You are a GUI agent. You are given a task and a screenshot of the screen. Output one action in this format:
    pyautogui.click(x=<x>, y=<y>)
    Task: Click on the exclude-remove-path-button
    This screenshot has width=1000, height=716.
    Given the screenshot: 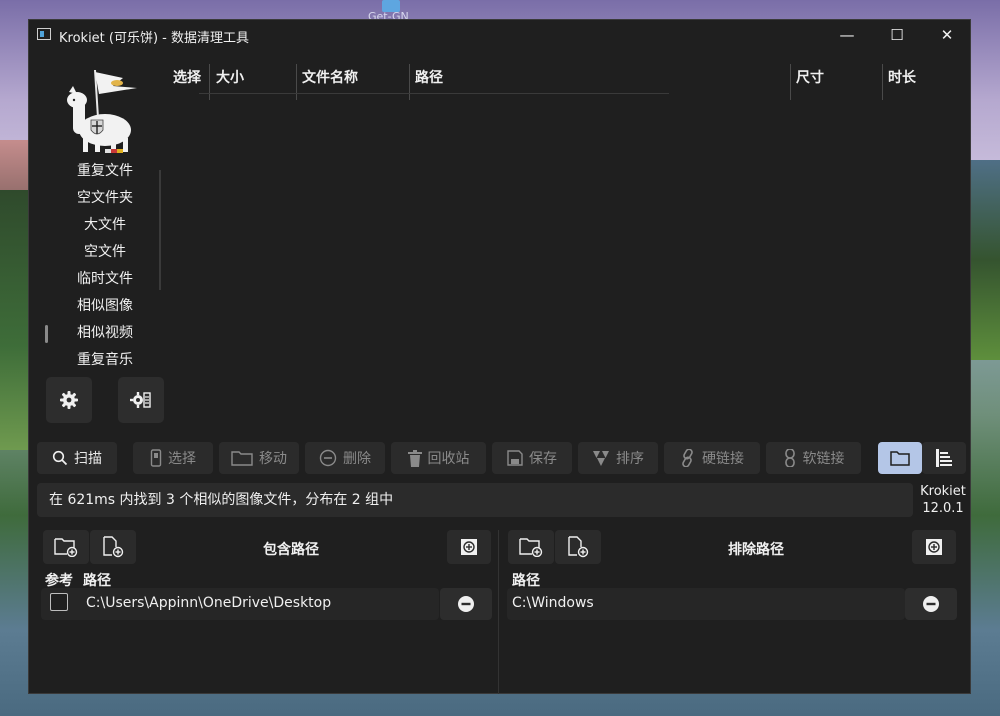 What is the action you would take?
    pyautogui.click(x=931, y=604)
    